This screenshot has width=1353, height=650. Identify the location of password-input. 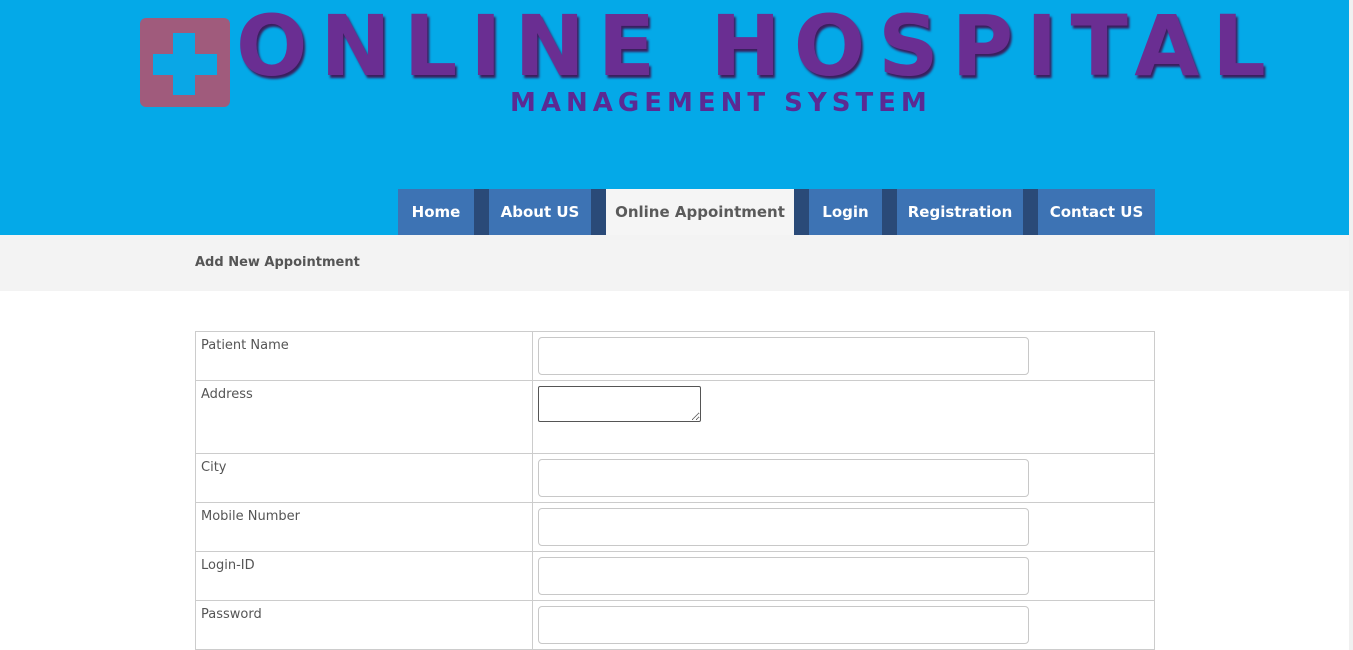
(783, 625).